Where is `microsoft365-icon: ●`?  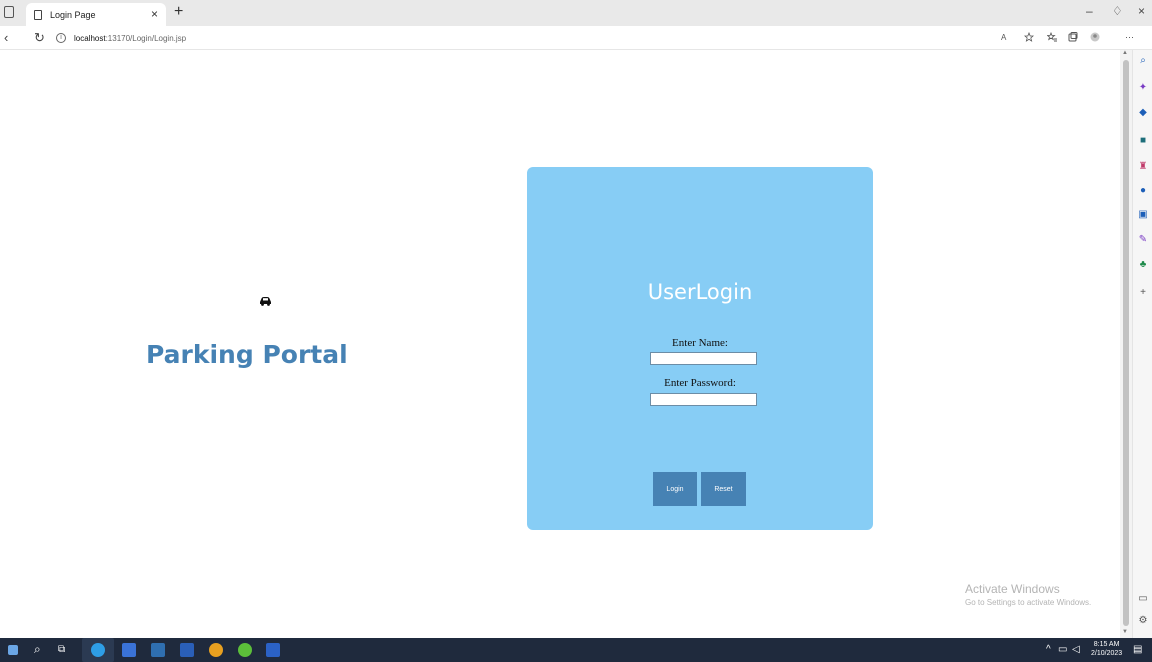 microsoft365-icon: ● is located at coordinates (1143, 191).